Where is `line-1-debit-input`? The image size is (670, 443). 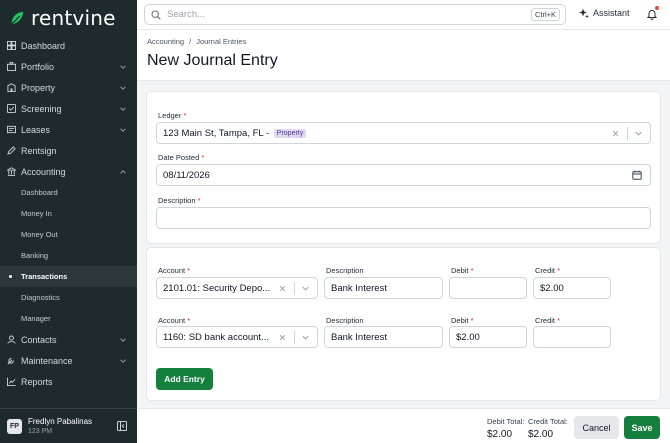 line-1-debit-input is located at coordinates (488, 288).